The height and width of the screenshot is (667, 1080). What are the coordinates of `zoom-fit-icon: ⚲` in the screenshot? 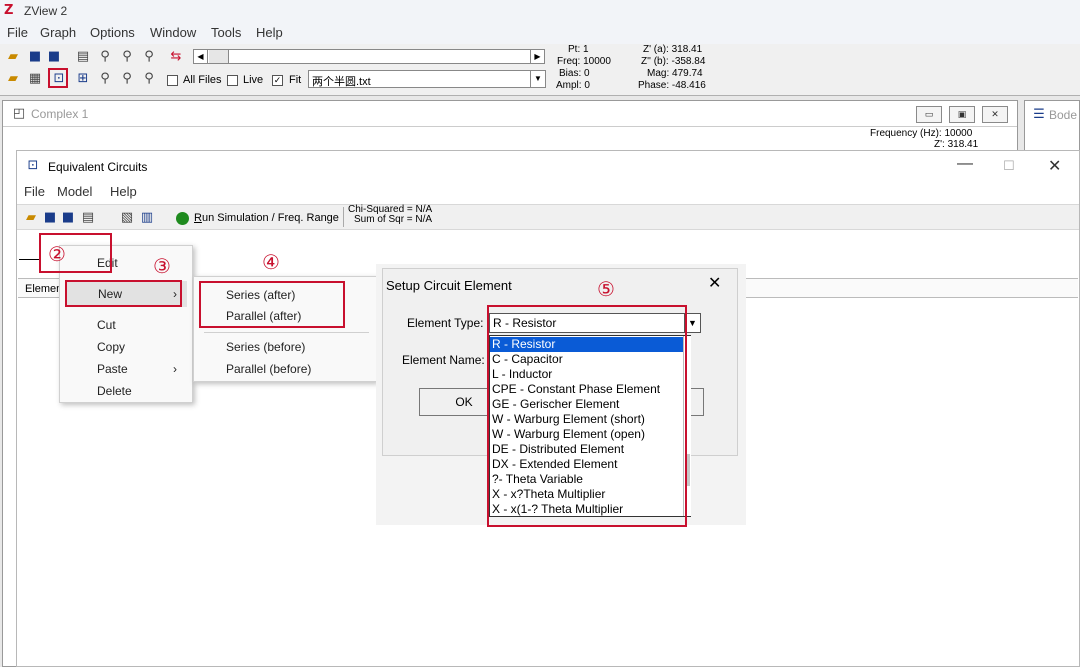 It's located at (105, 57).